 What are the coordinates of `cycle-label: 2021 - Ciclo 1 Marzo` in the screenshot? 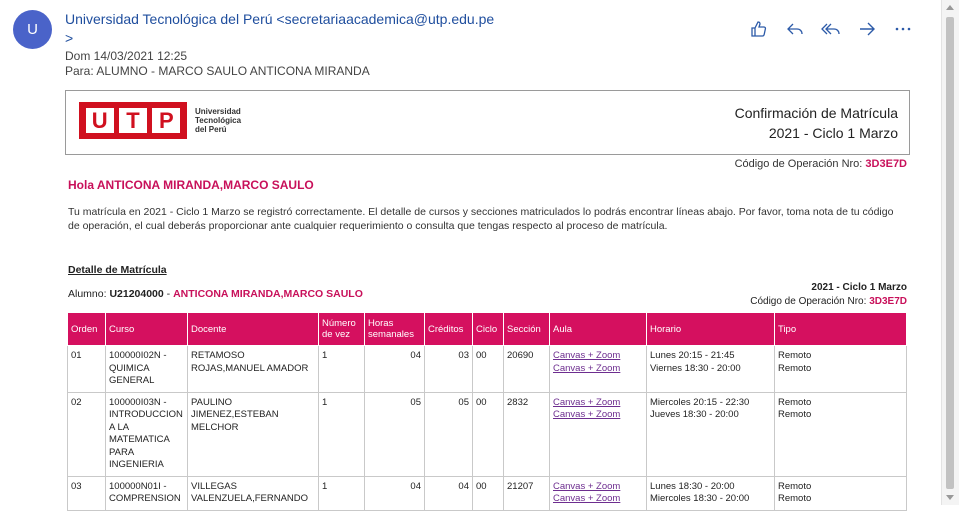 It's located at (859, 287).